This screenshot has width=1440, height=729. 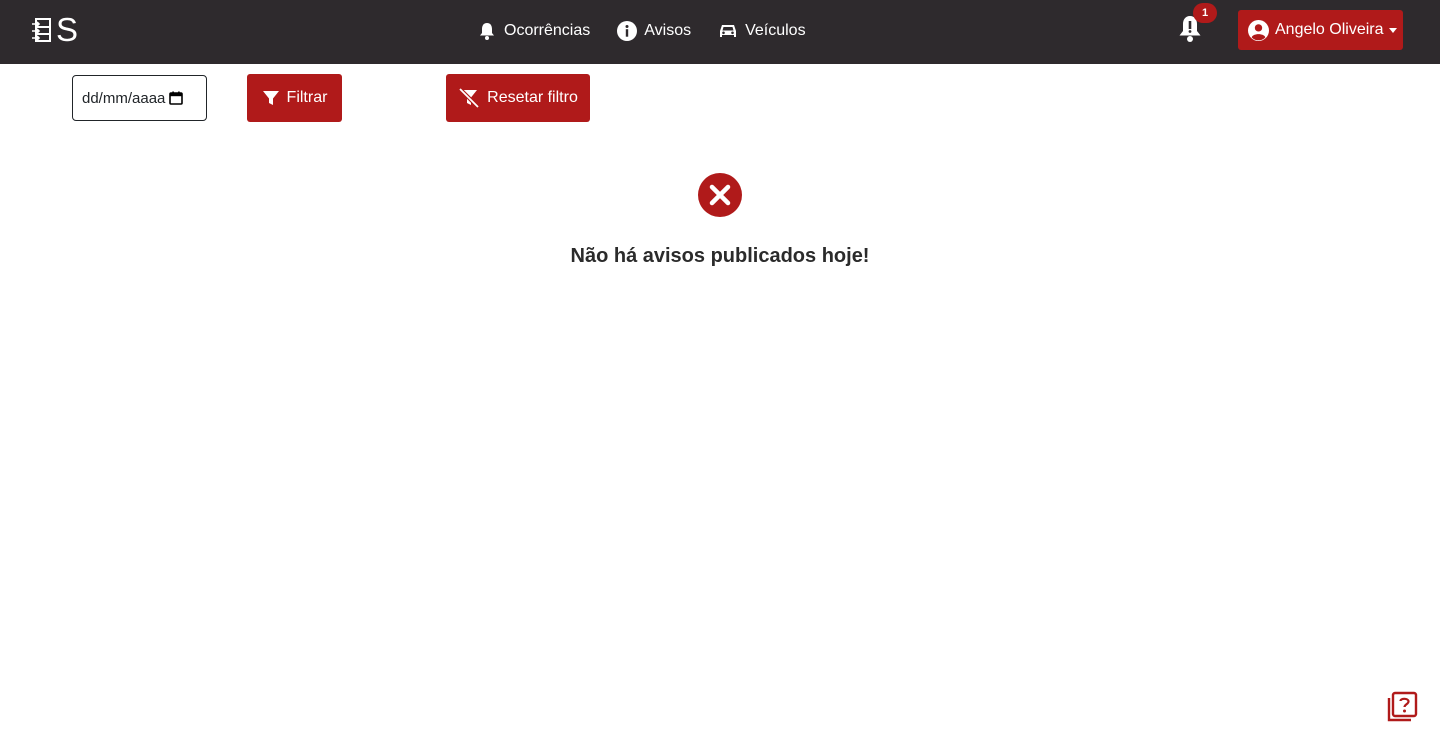 What do you see at coordinates (124, 98) in the screenshot?
I see `date-placeholder: dd/mm/aaaa` at bounding box center [124, 98].